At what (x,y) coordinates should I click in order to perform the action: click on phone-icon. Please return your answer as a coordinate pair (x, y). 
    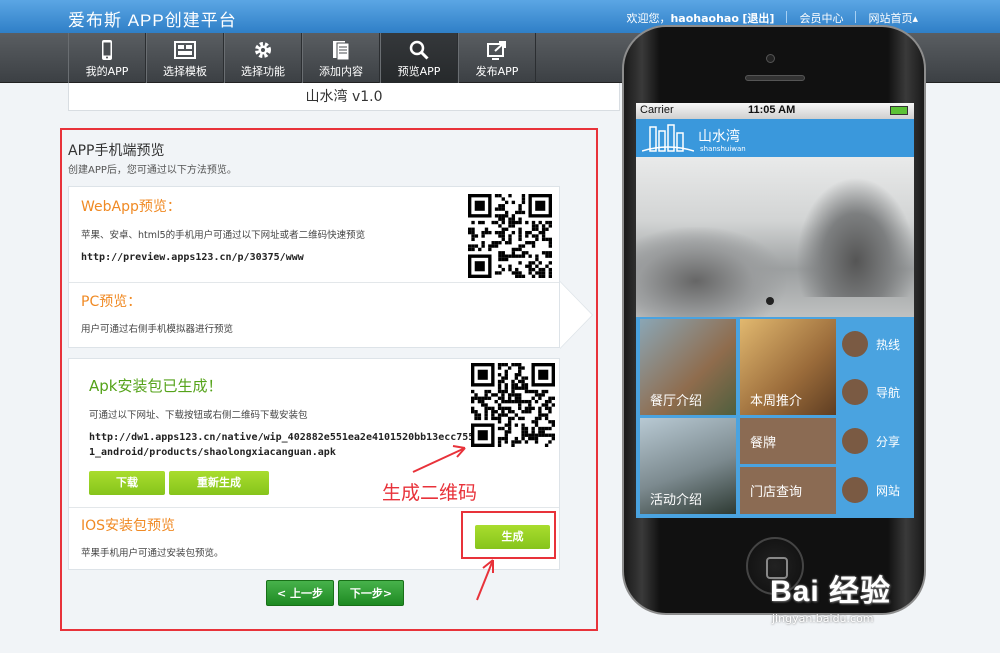
    Looking at the image, I should click on (107, 50).